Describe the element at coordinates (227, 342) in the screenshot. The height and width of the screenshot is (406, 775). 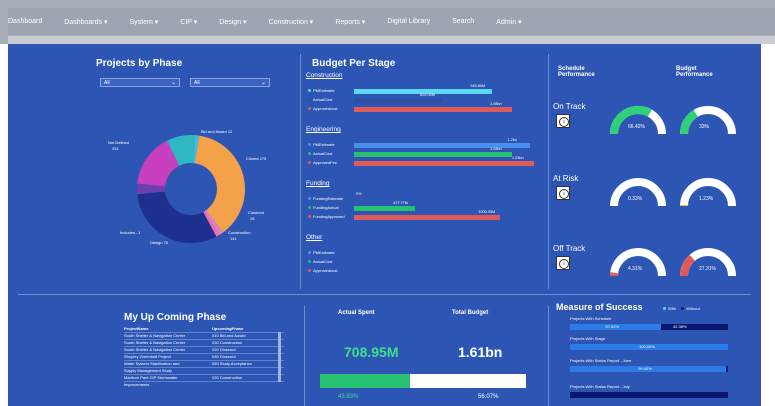
I see `upcoming-phase-cell: 030 Construction` at that location.